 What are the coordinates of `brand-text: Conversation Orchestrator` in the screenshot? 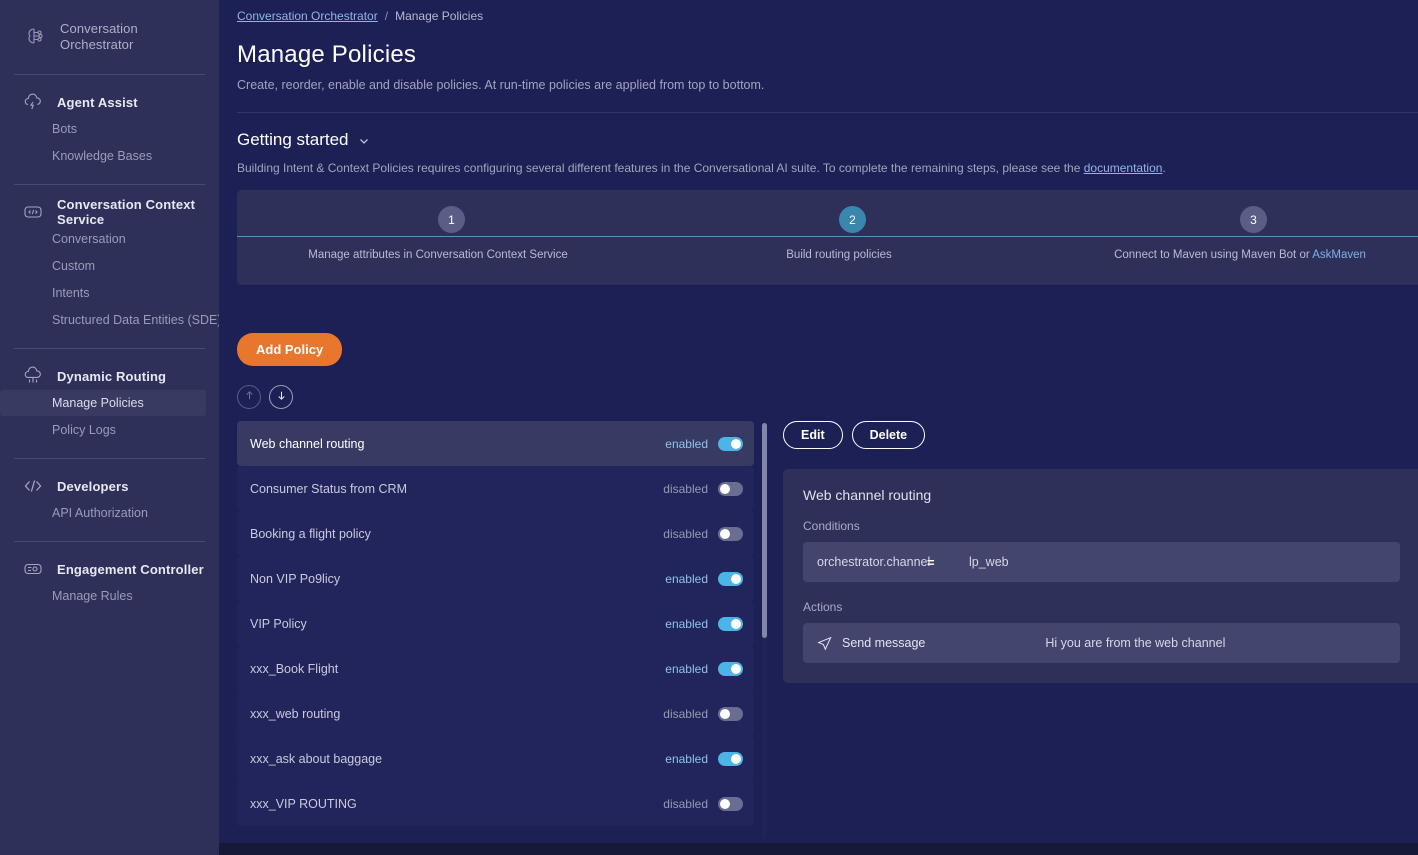 It's located at (99, 37).